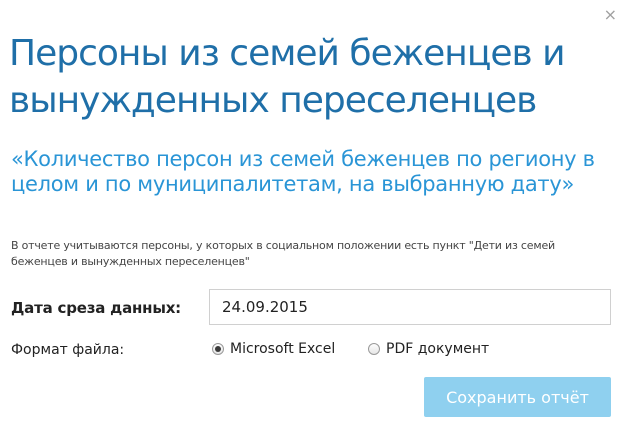  What do you see at coordinates (96, 308) in the screenshot?
I see `date-label: Дата среза данных:` at bounding box center [96, 308].